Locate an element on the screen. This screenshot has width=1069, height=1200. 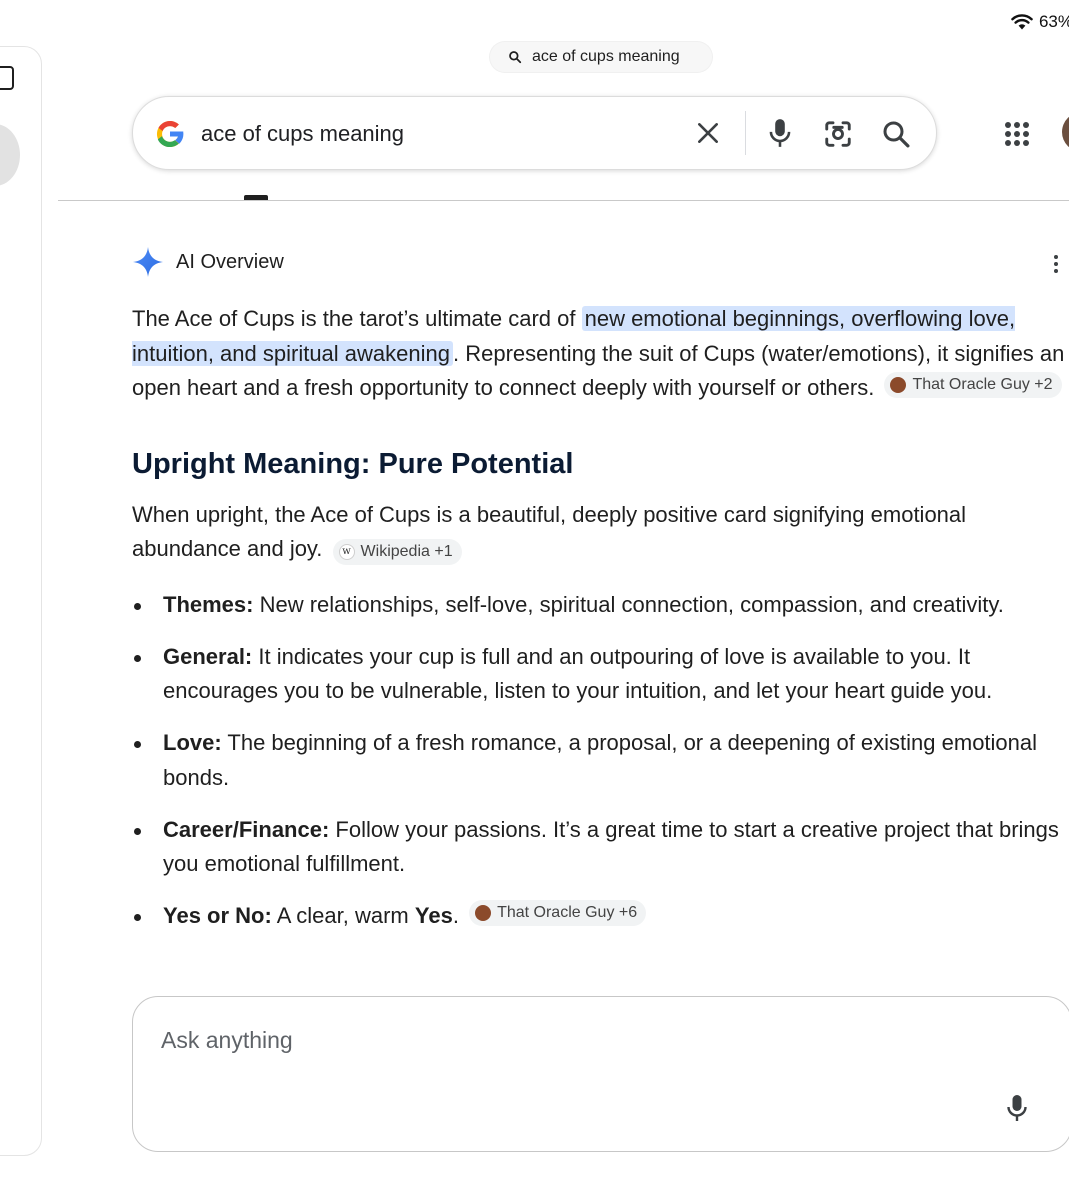
google-lens-icon is located at coordinates (838, 134).